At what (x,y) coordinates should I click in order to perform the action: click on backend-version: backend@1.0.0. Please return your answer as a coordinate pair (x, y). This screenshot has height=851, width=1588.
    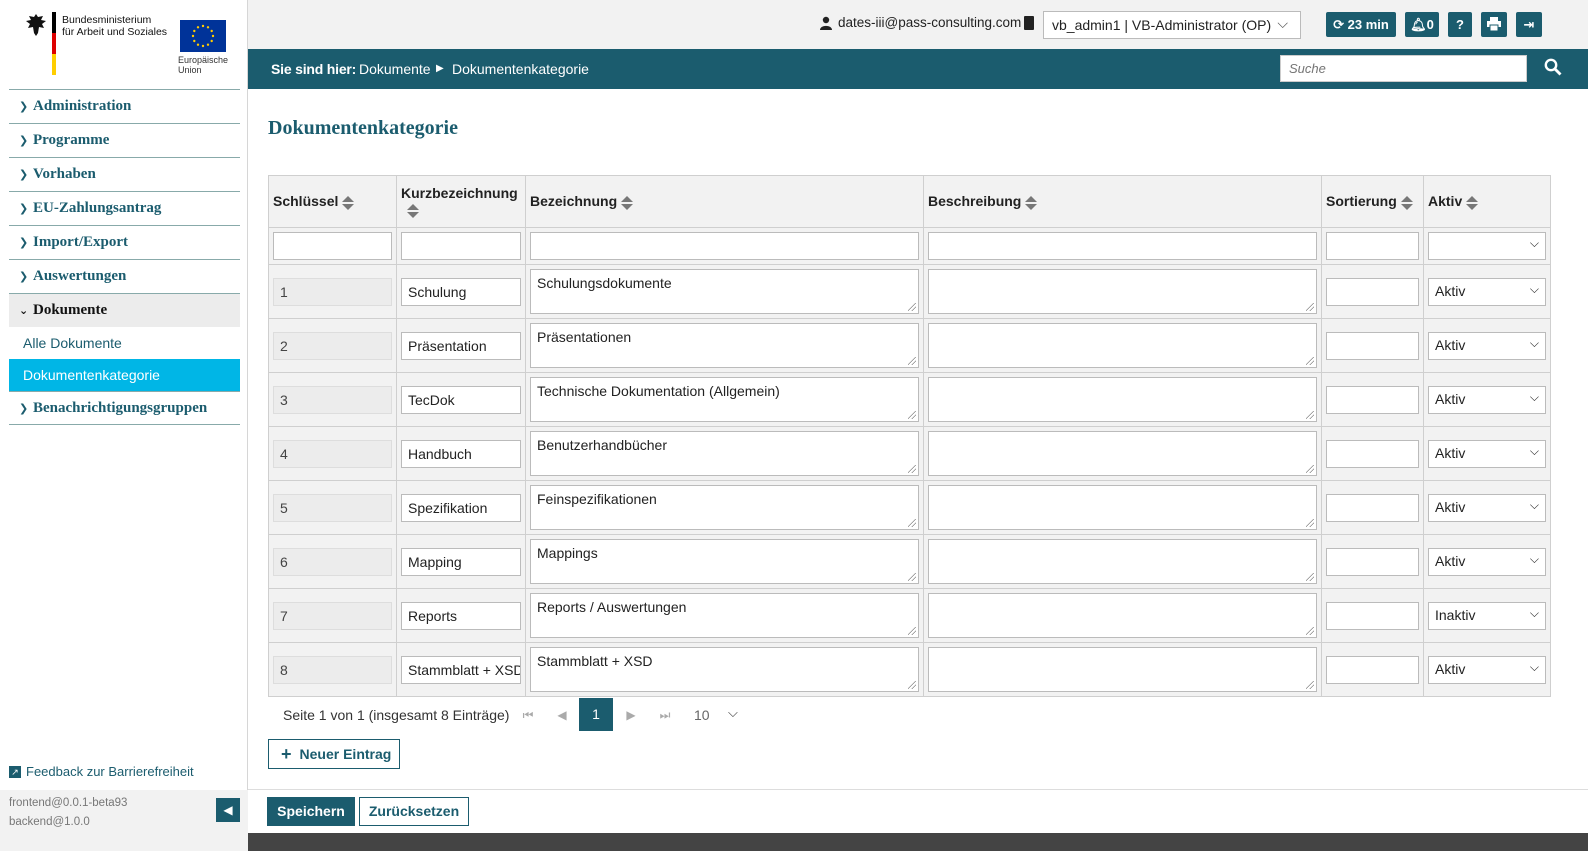
    Looking at the image, I should click on (49, 822).